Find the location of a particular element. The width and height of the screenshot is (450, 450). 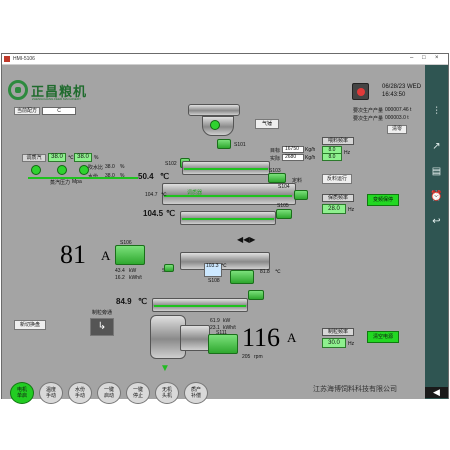

bottom-btn-one-key-start: 一键 启动 is located at coordinates (109, 393).